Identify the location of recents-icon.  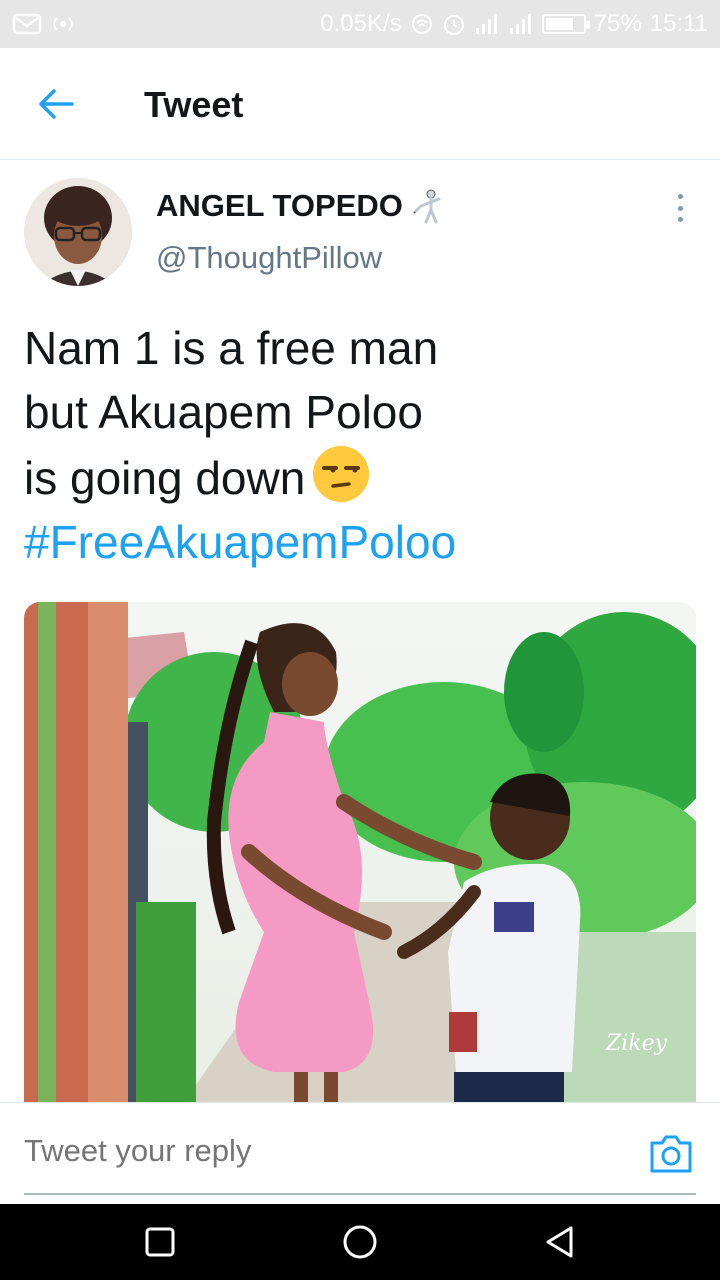
(160, 1242).